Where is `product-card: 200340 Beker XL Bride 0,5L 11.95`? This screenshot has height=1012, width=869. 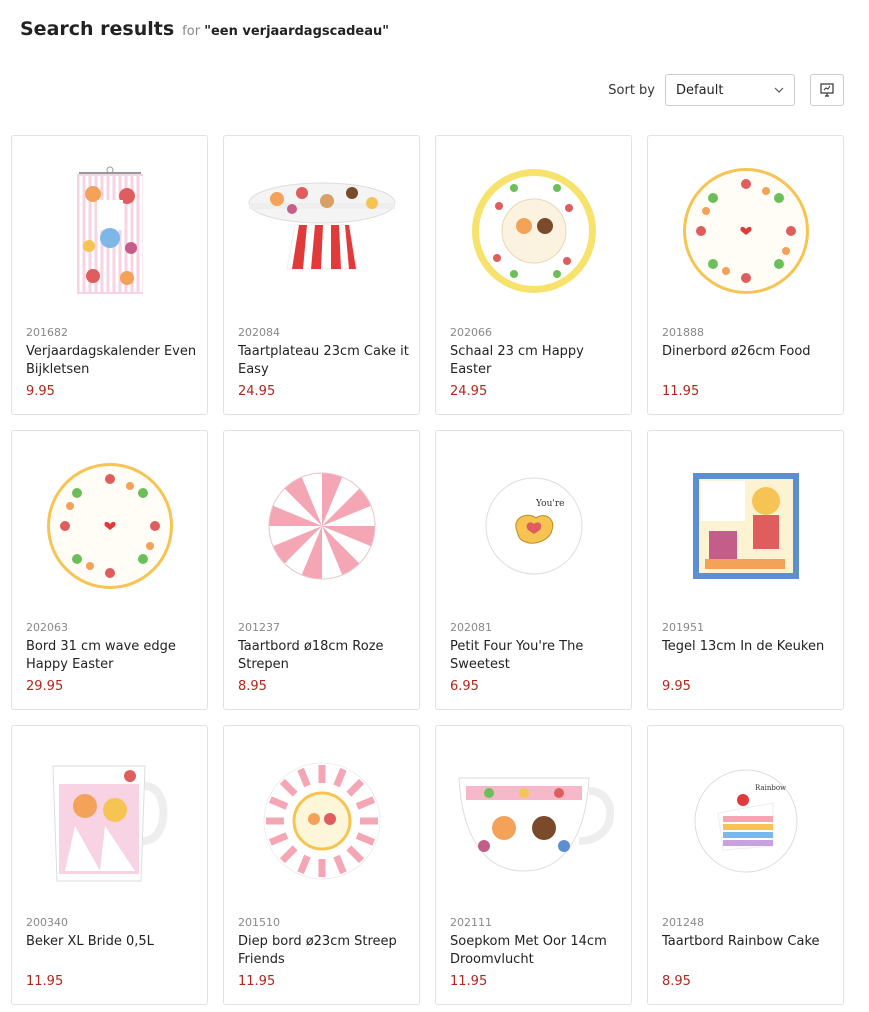
product-card: 200340 Beker XL Bride 0,5L 11.95 is located at coordinates (109, 865).